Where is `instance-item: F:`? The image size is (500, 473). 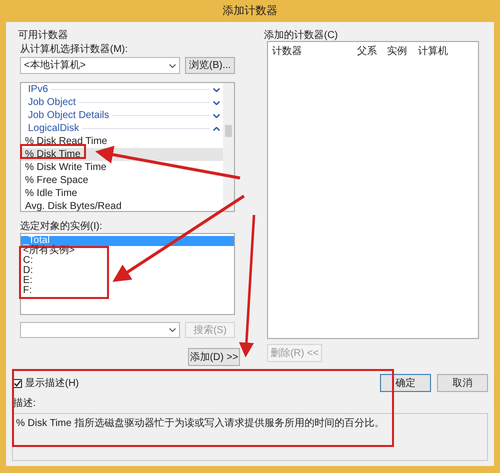 instance-item: F: is located at coordinates (26, 291).